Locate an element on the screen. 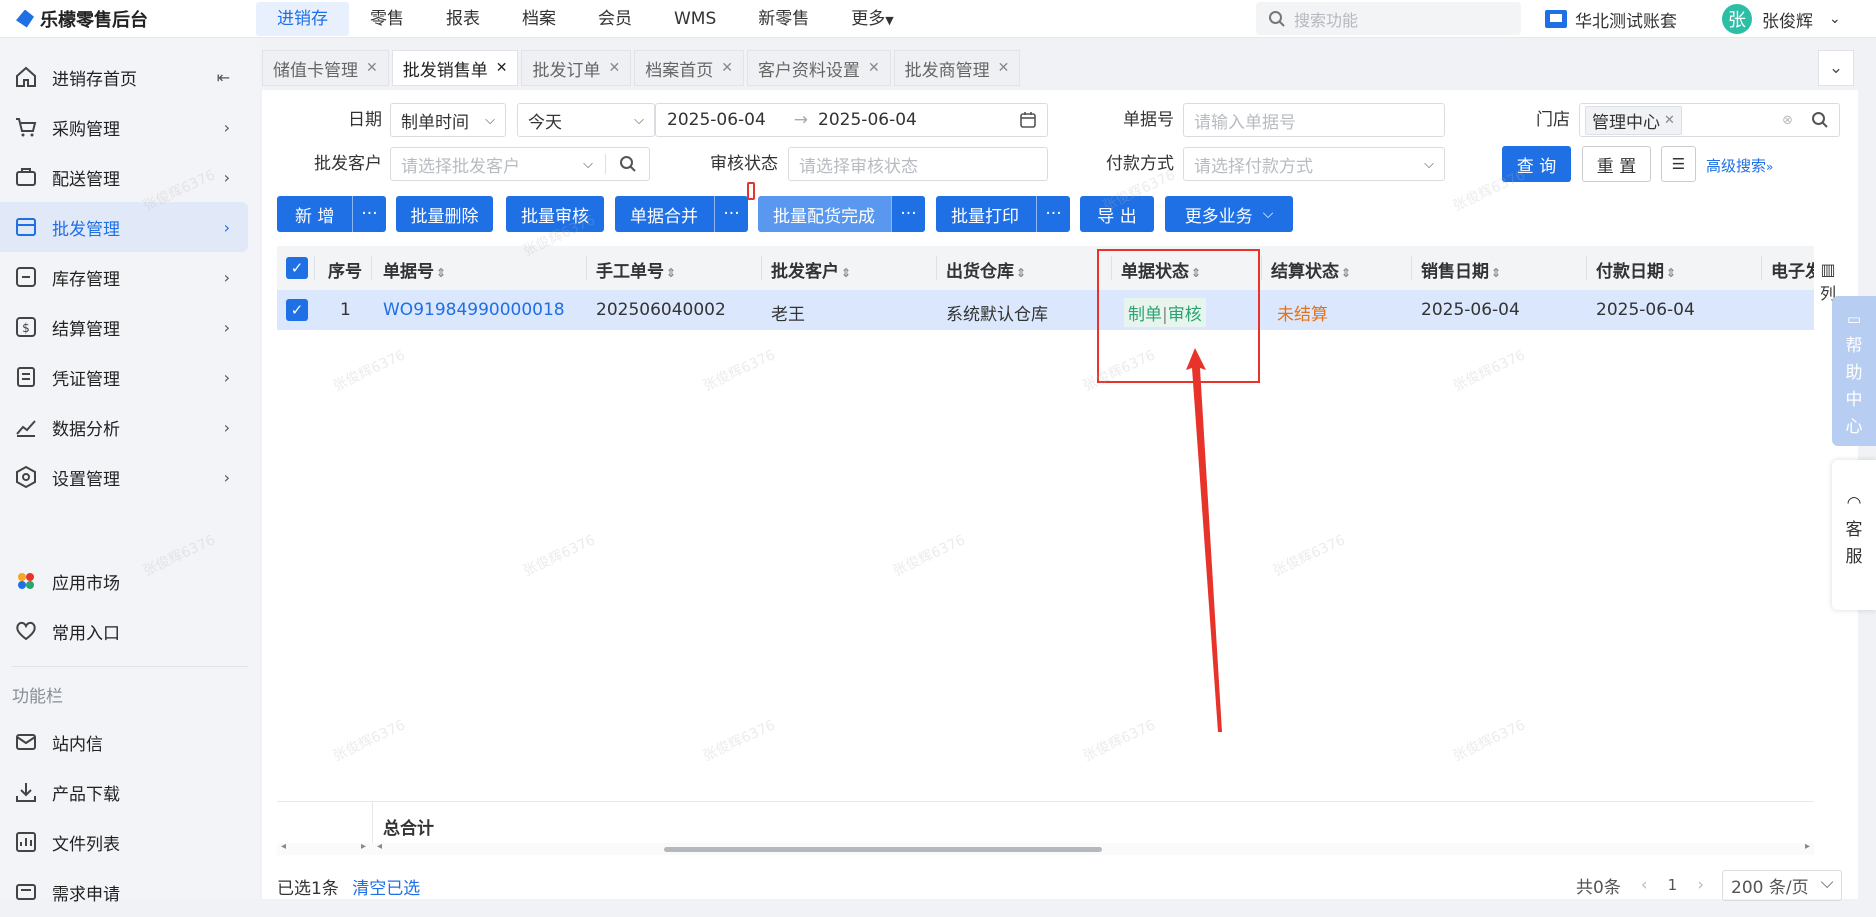 Image resolution: width=1876 pixels, height=917 pixels. batch-print-more-button: ··· is located at coordinates (1053, 214).